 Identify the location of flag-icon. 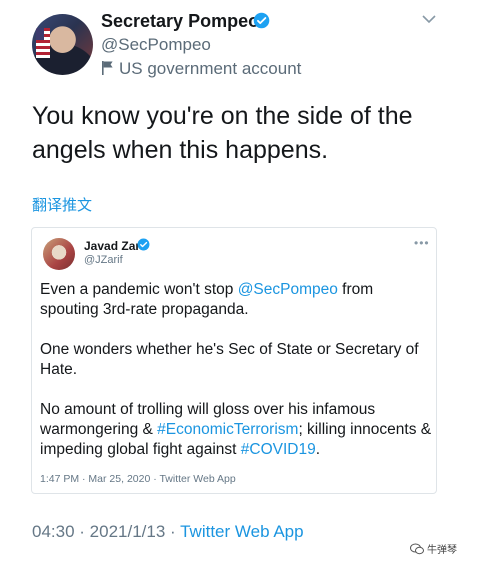
(107, 68).